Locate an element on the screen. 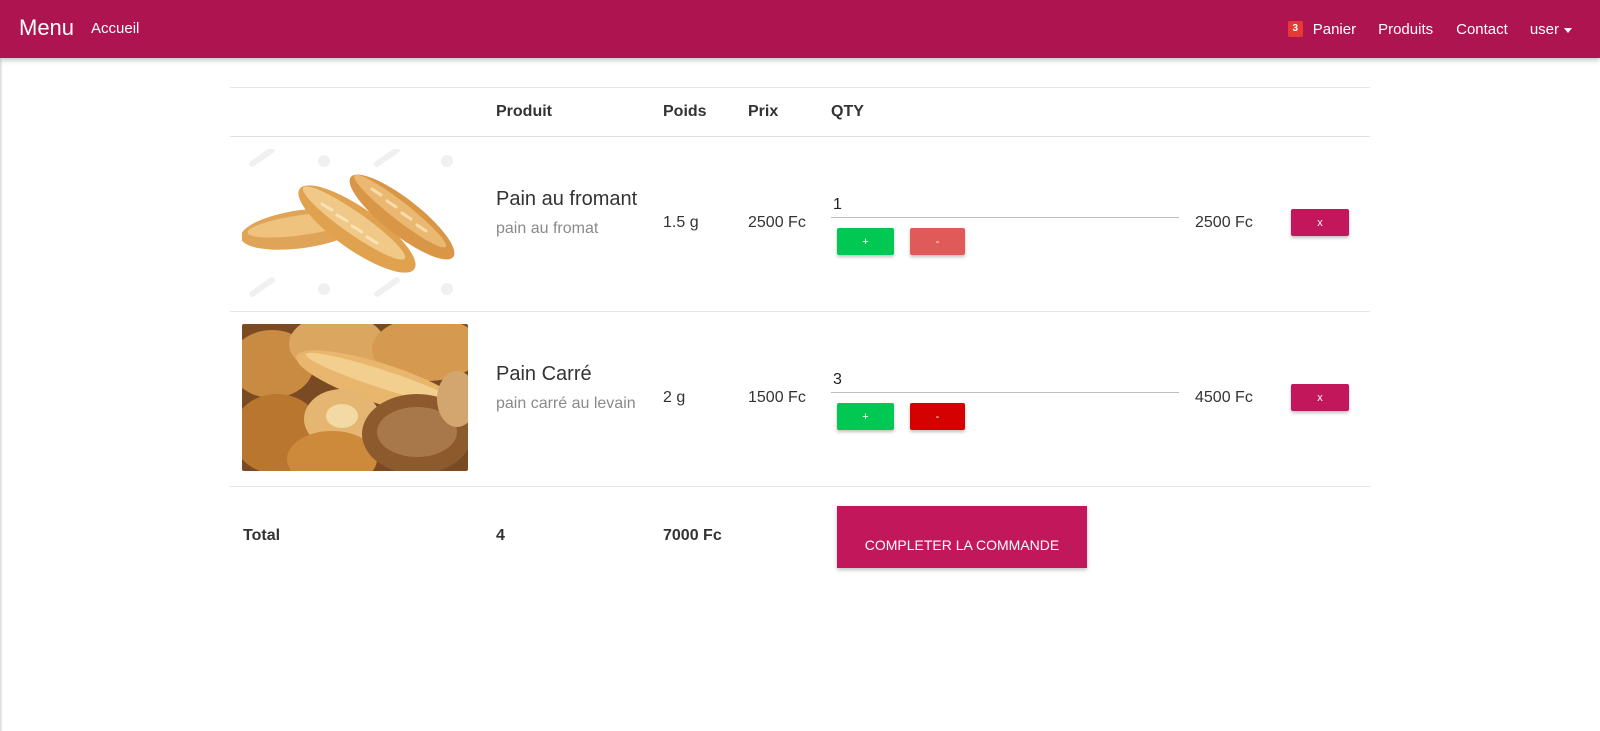 This screenshot has height=731, width=1600. total-row: Total 4 7000 Fc COMPLETER LA COMMANDE is located at coordinates (800, 534).